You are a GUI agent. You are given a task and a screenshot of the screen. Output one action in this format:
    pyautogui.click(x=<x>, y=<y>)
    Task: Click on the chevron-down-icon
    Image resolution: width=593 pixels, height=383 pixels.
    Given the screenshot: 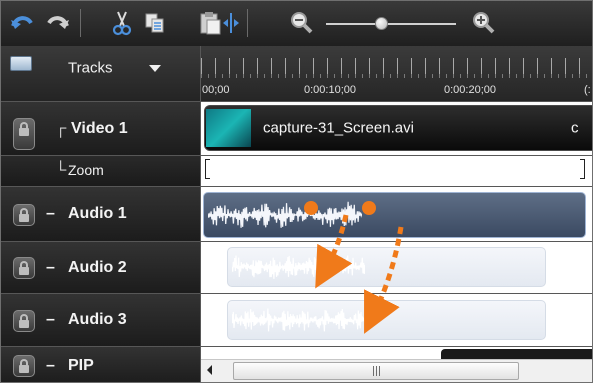 What is the action you would take?
    pyautogui.click(x=155, y=68)
    